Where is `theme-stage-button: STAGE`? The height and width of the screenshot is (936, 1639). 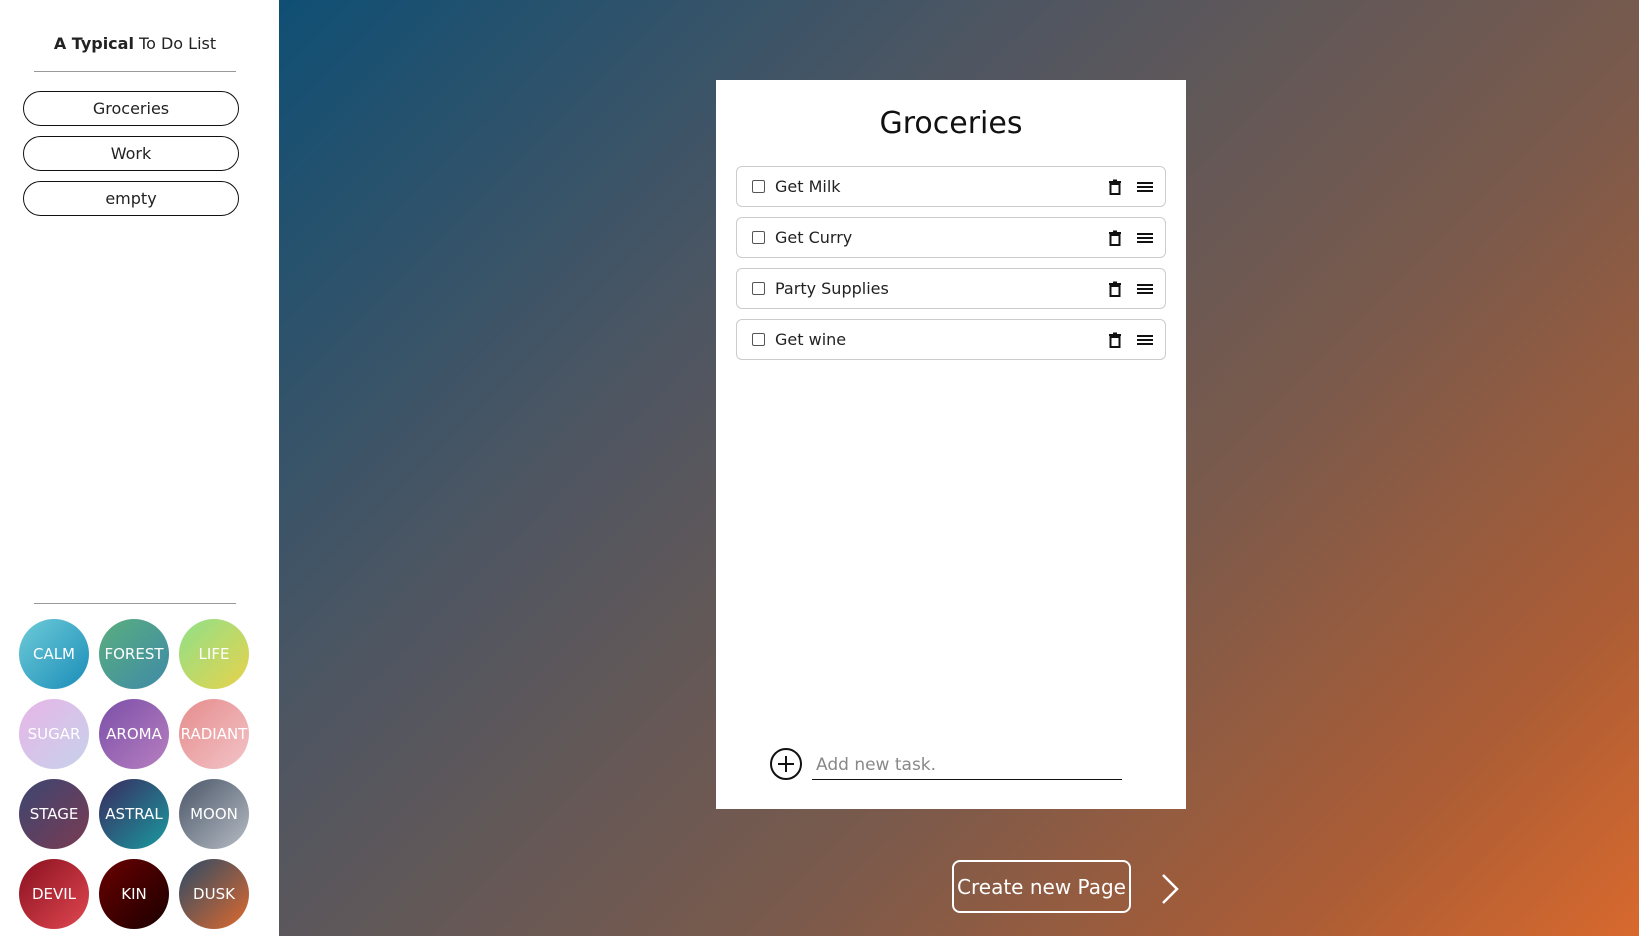 theme-stage-button: STAGE is located at coordinates (54, 814).